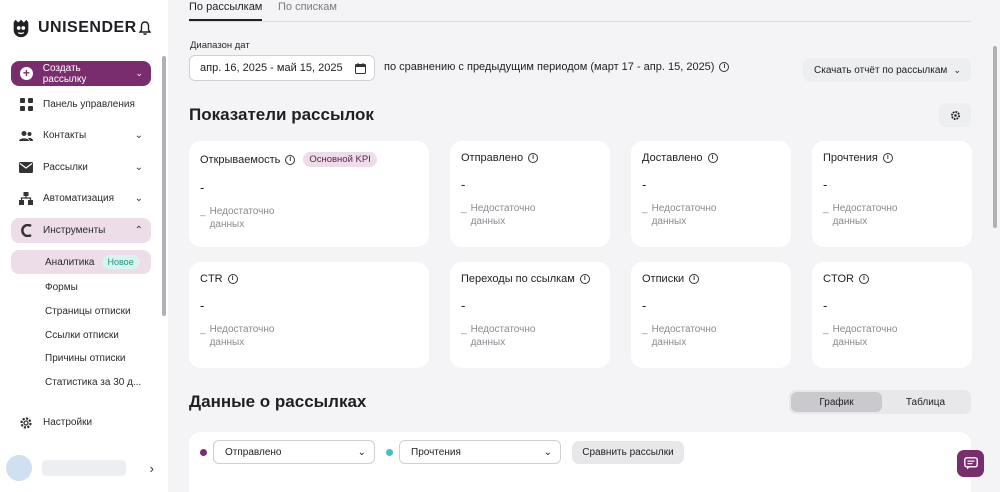  I want to click on metric-title-row: Отписки i, so click(711, 279).